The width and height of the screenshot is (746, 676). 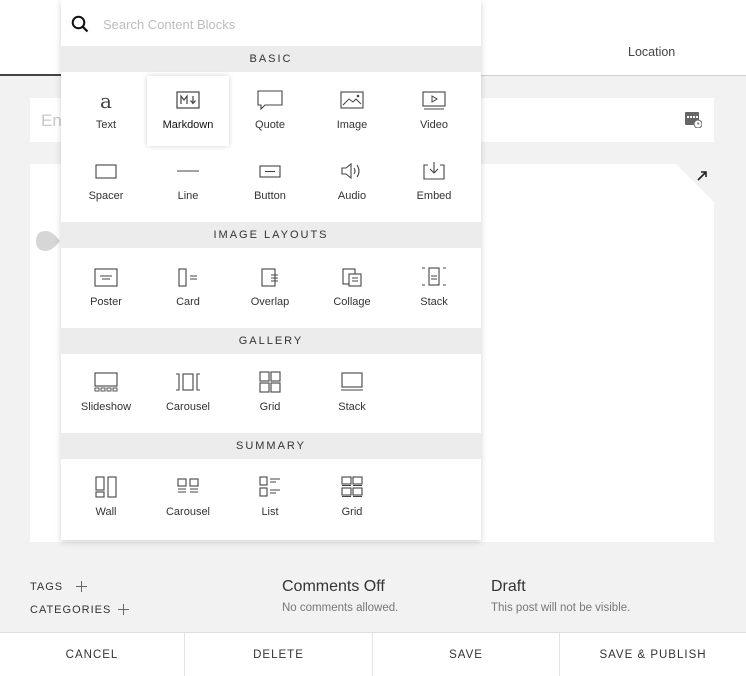 What do you see at coordinates (92, 654) in the screenshot?
I see `cancel-button: CANCEL` at bounding box center [92, 654].